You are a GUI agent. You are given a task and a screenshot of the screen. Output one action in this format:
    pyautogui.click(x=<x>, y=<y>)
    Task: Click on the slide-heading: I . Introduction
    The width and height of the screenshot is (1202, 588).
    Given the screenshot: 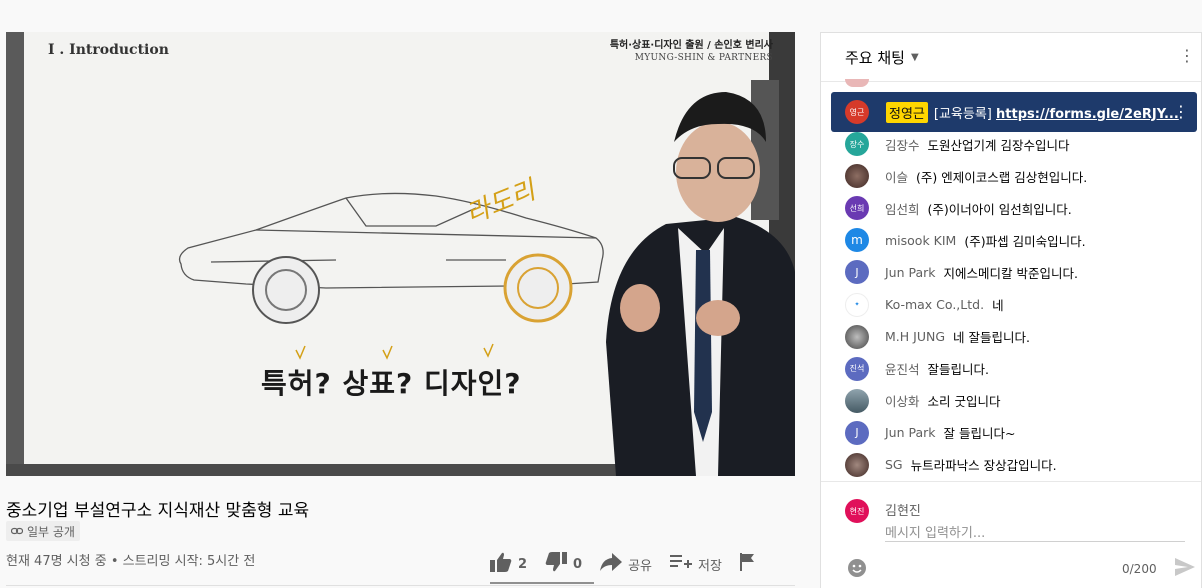 What is the action you would take?
    pyautogui.click(x=108, y=50)
    